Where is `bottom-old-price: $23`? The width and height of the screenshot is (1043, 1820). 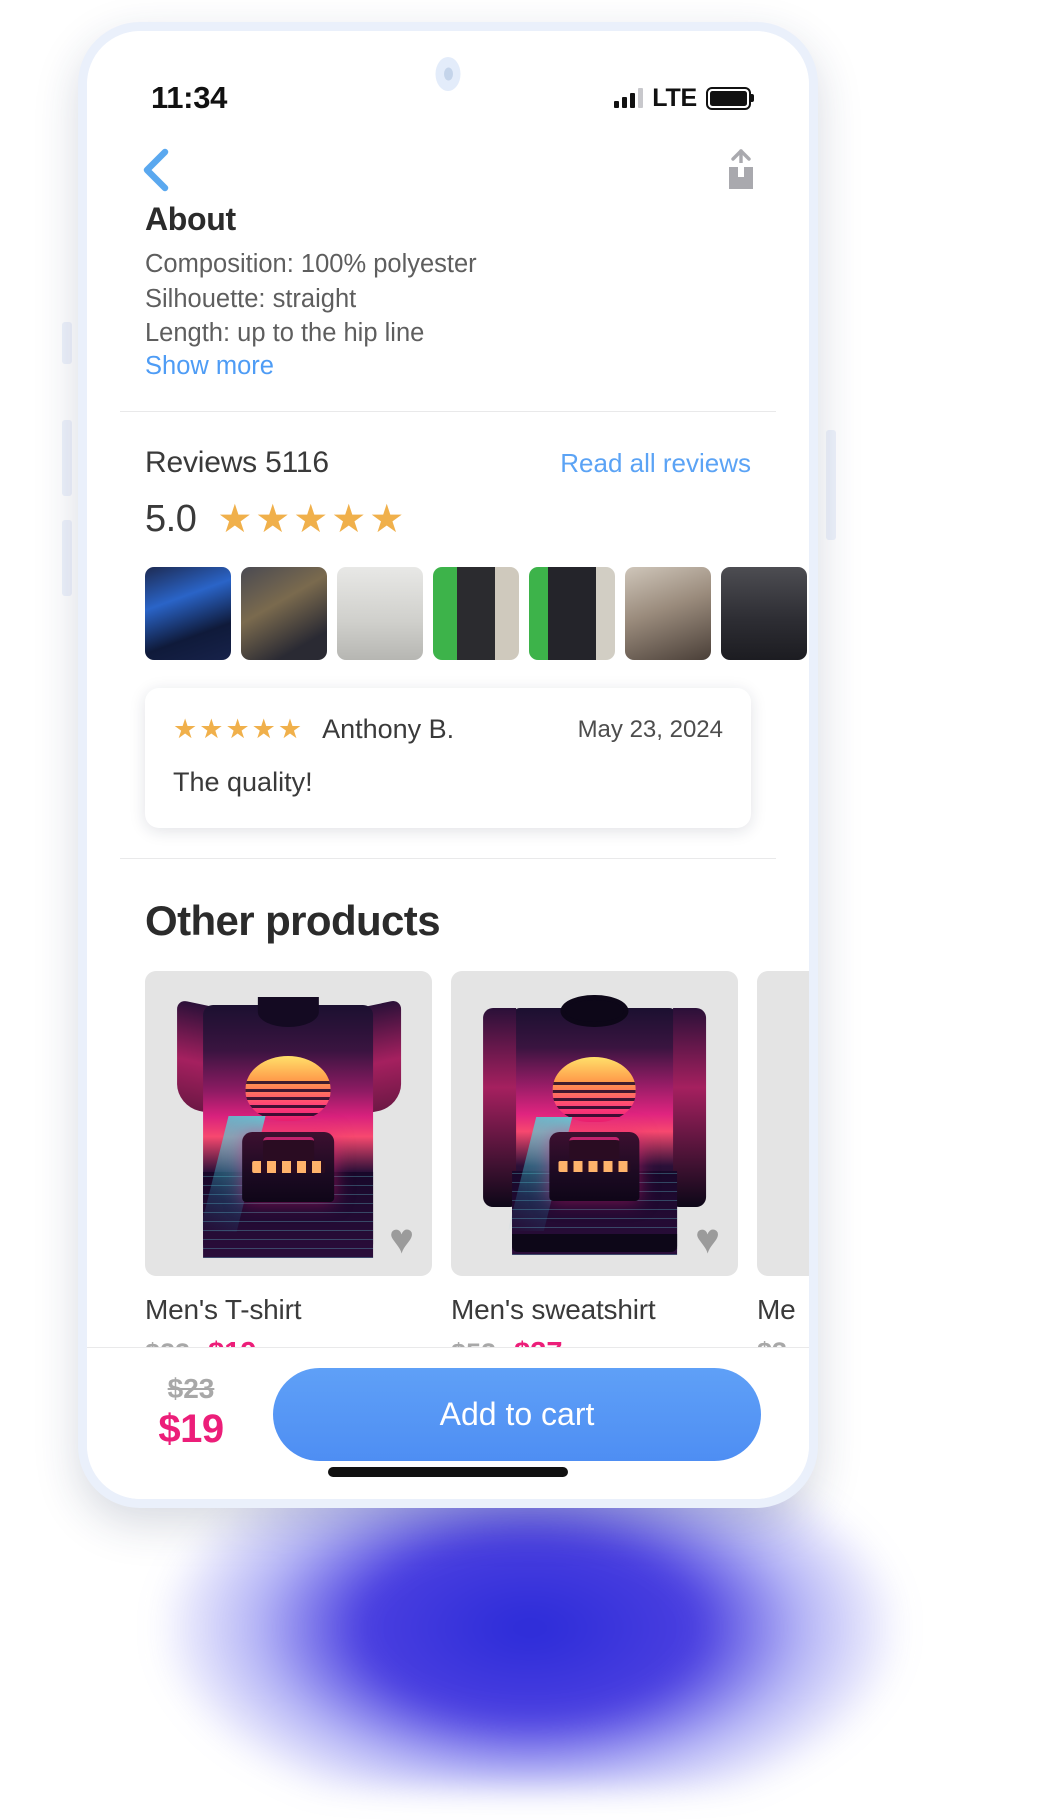
bottom-old-price: $23 is located at coordinates (191, 1388).